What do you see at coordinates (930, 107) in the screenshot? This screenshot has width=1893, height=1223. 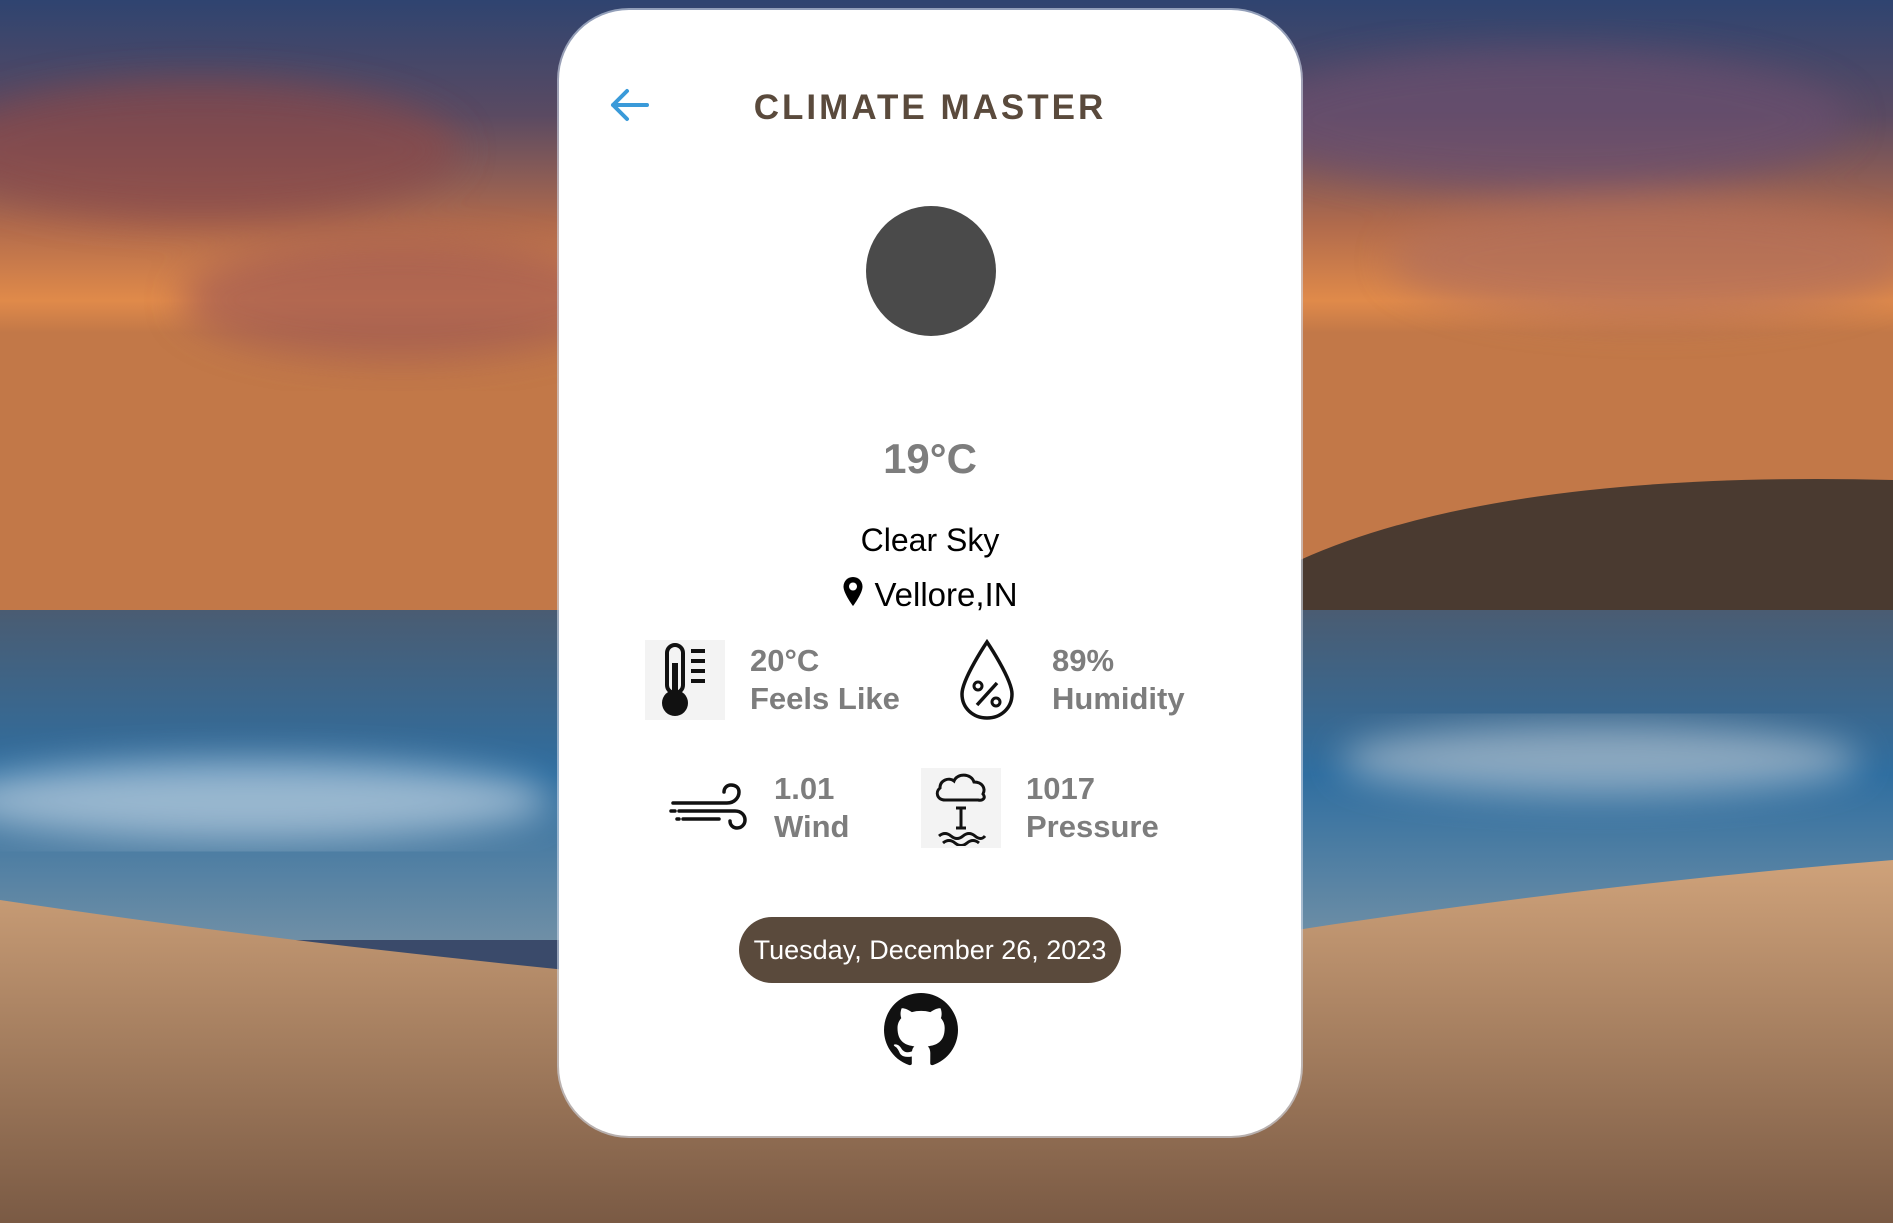 I see `app-title: CLIMATE MASTER` at bounding box center [930, 107].